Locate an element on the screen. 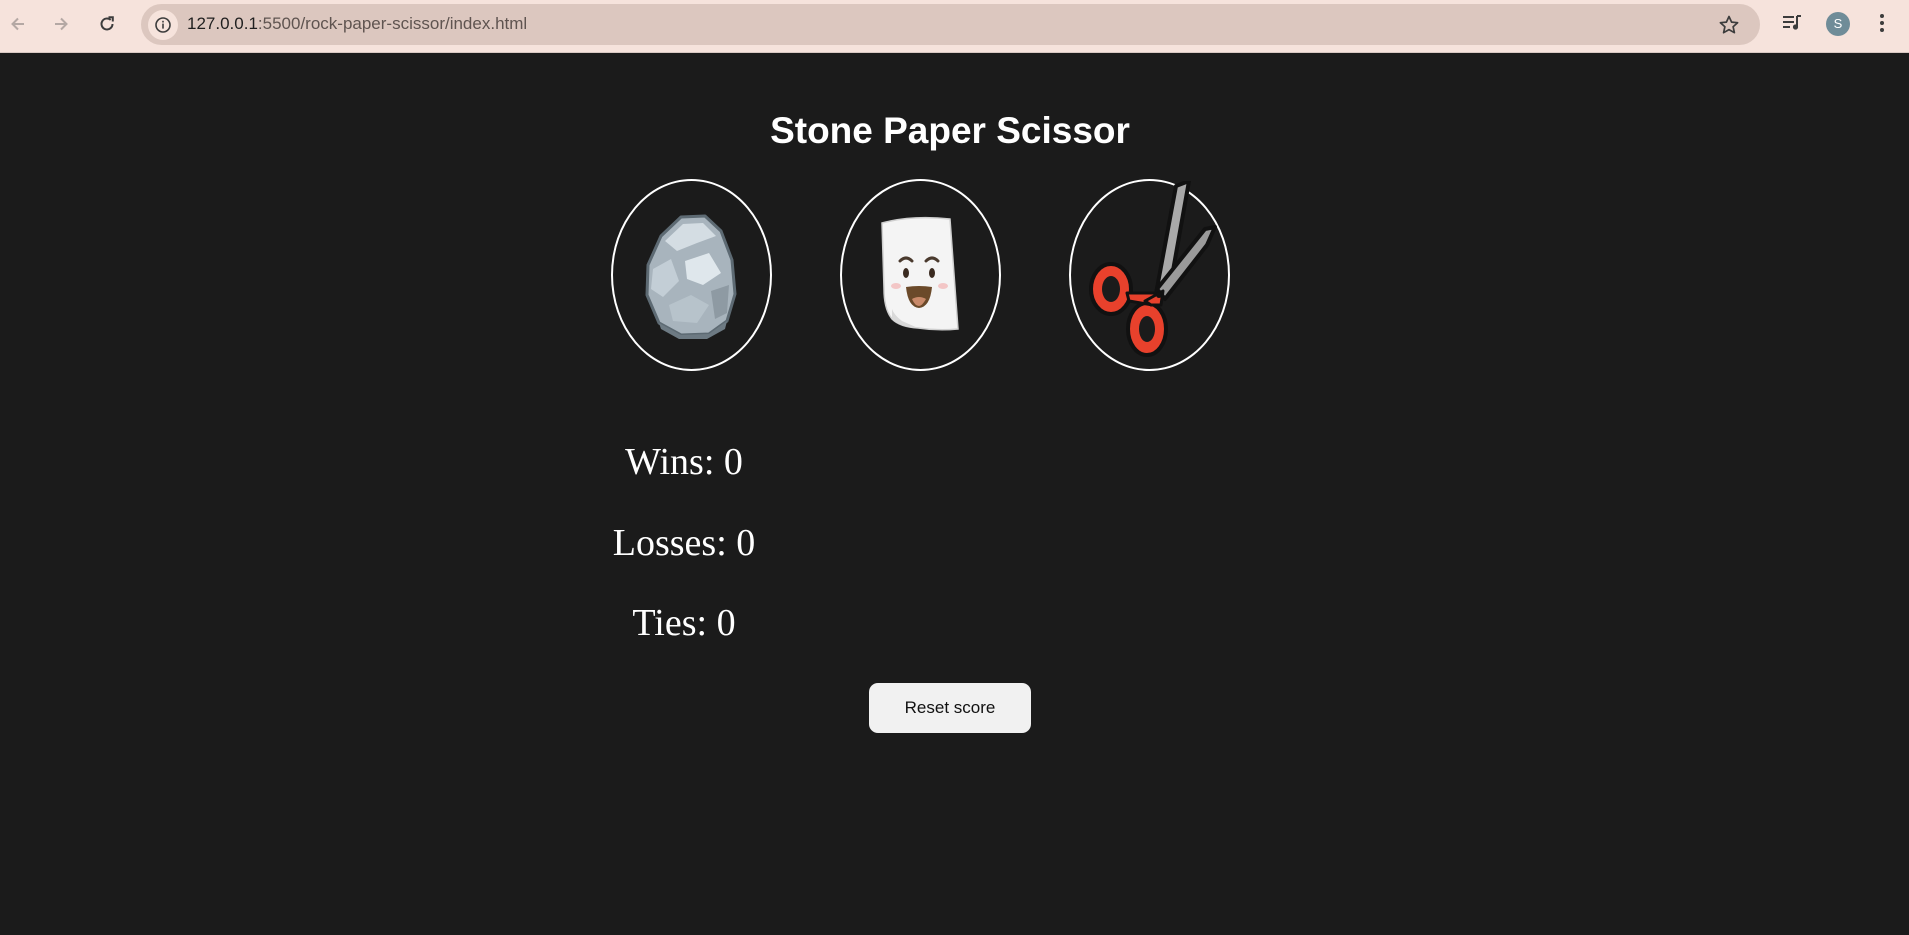 This screenshot has width=1909, height=935. back-button is located at coordinates (18, 24).